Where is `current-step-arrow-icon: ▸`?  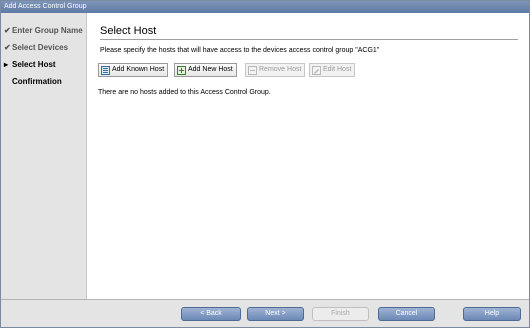 current-step-arrow-icon: ▸ is located at coordinates (6, 64).